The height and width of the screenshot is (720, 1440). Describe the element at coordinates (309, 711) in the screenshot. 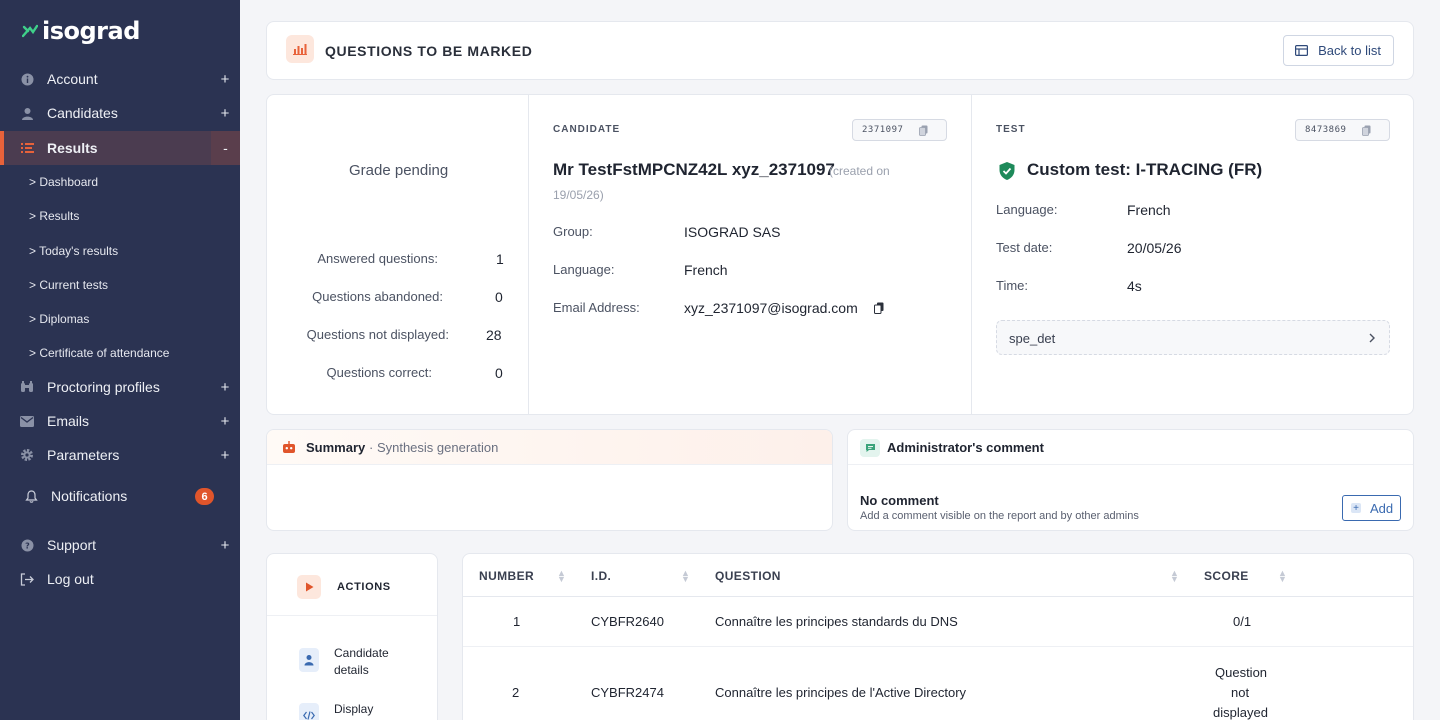

I see `code-icon` at that location.